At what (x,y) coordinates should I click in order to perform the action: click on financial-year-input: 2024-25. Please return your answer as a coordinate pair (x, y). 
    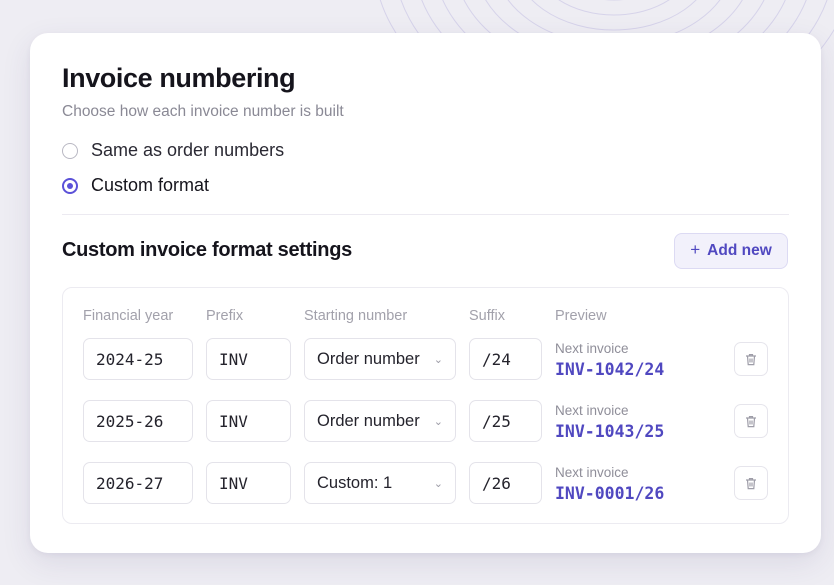
    Looking at the image, I should click on (138, 359).